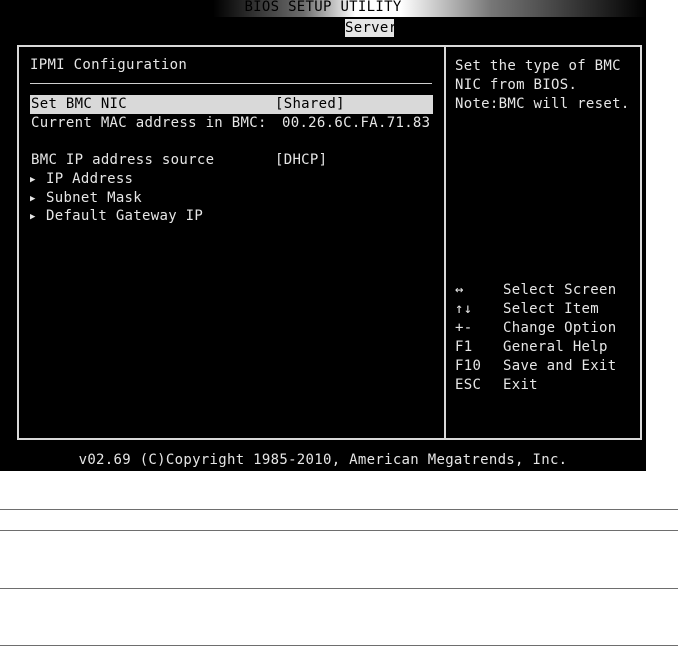 The width and height of the screenshot is (678, 646). I want to click on mac-address-value: 00.26.6C.FA.71.83, so click(356, 123).